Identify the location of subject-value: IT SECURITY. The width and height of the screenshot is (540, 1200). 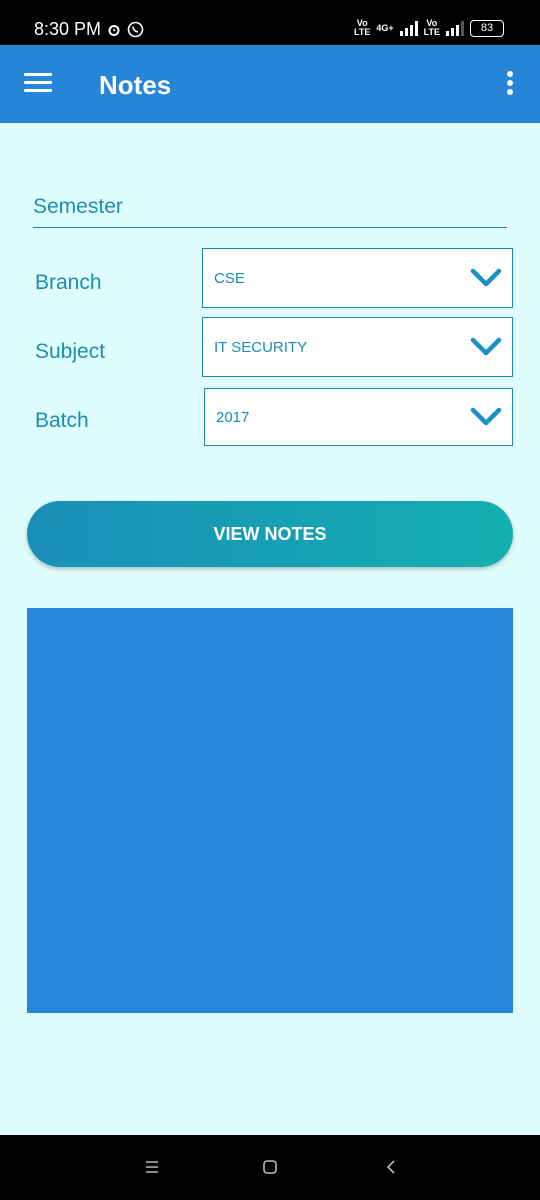
(261, 347).